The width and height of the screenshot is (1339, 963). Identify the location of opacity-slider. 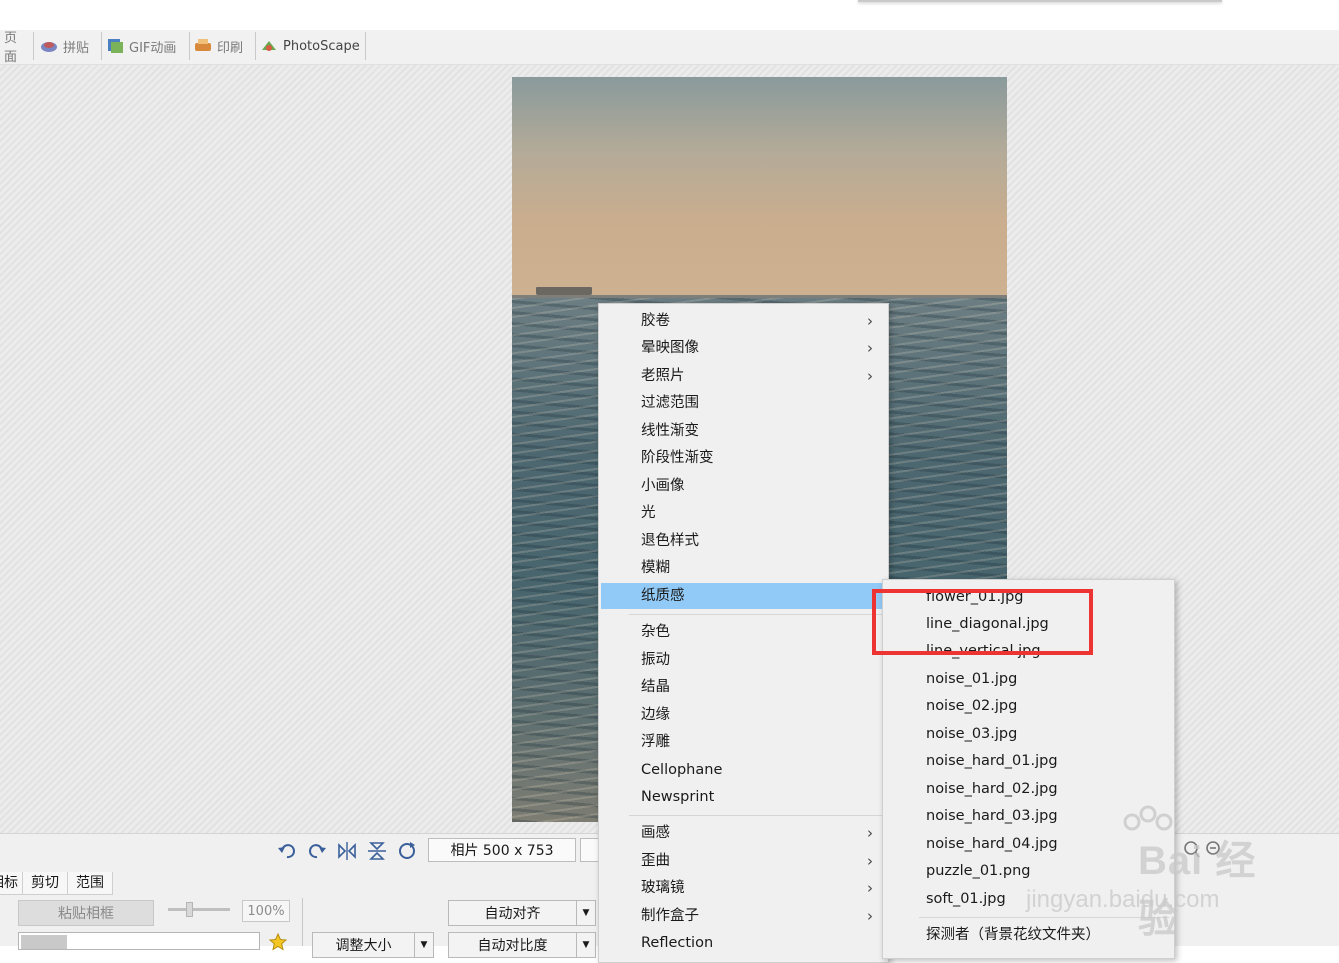
(199, 909).